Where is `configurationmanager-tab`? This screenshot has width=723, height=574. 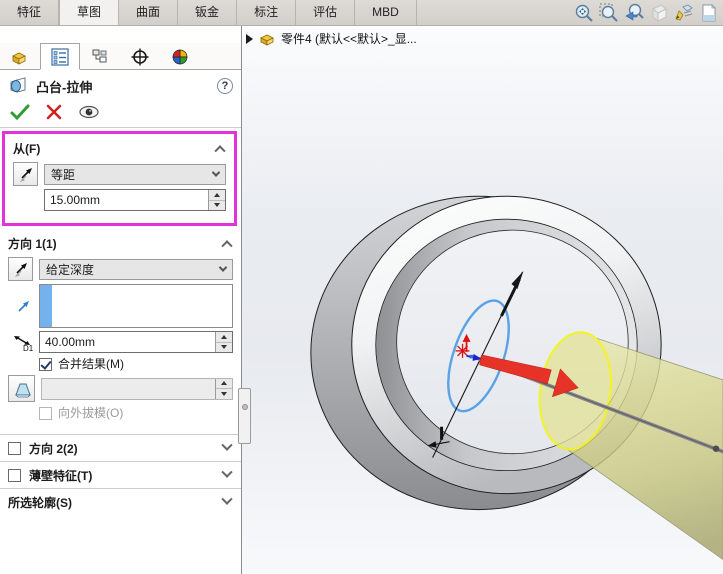 configurationmanager-tab is located at coordinates (100, 56).